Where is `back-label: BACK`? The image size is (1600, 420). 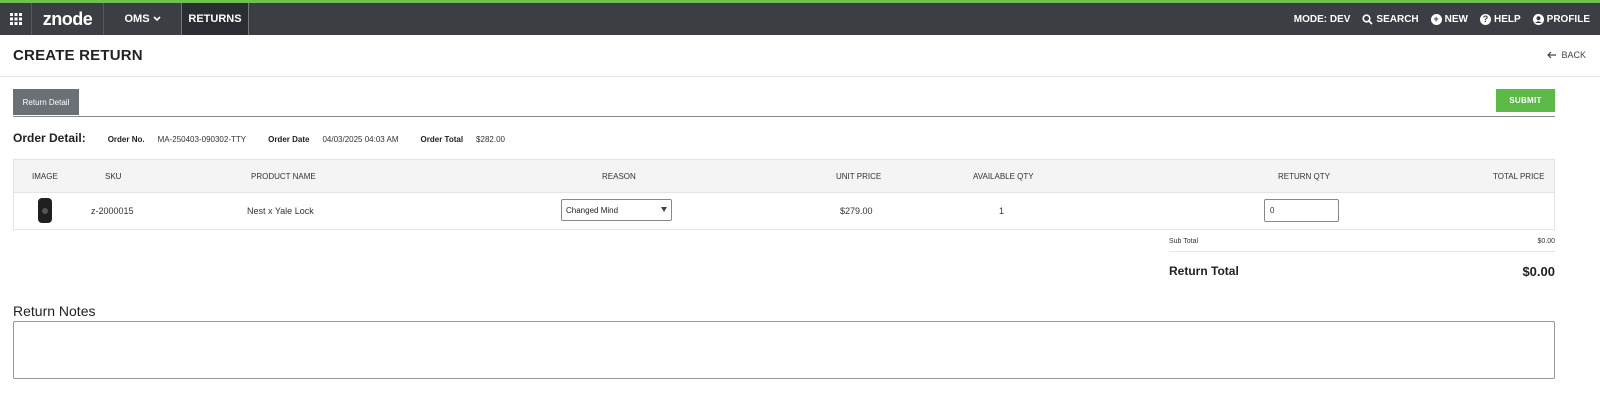
back-label: BACK is located at coordinates (1573, 55).